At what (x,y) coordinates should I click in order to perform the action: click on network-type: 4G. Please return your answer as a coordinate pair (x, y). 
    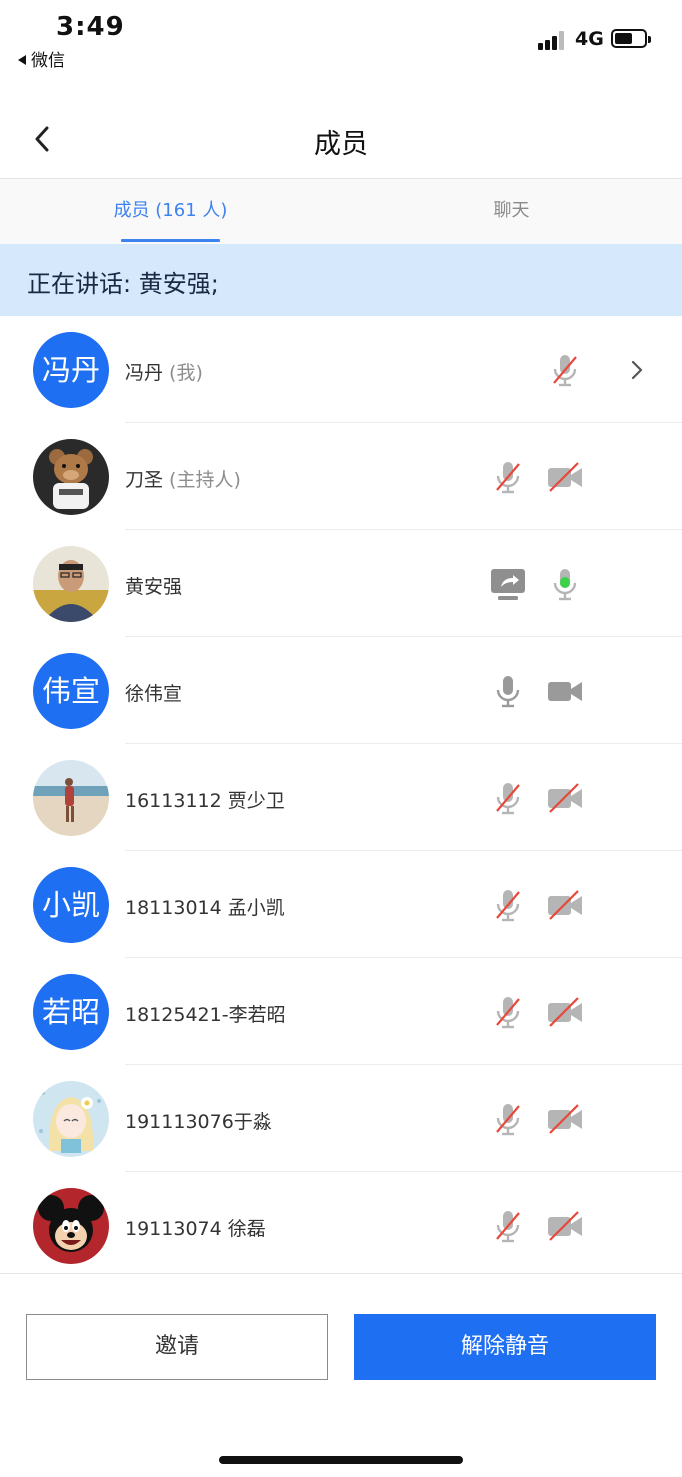
    Looking at the image, I should click on (589, 39).